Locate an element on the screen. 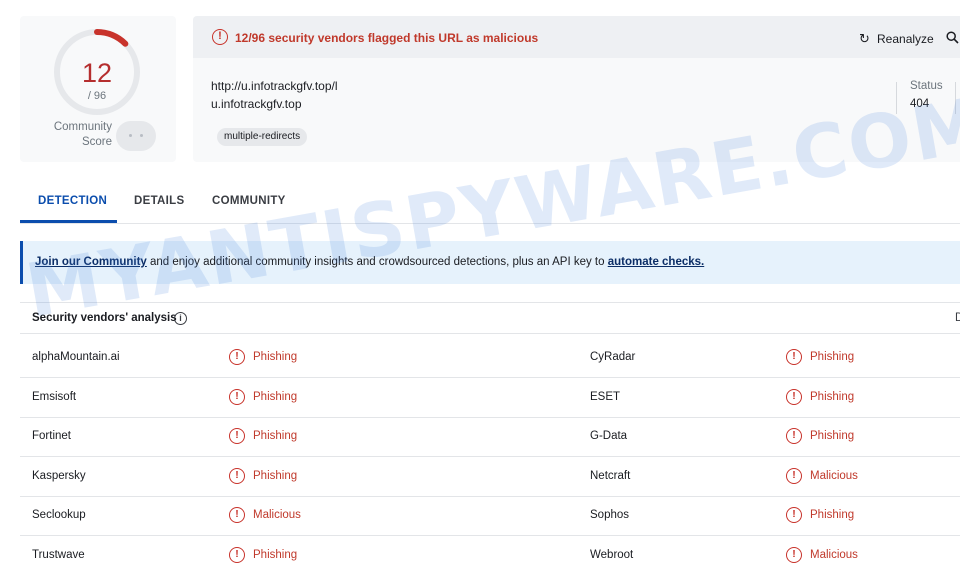  vendor-name: Kaspersky is located at coordinates (59, 476).